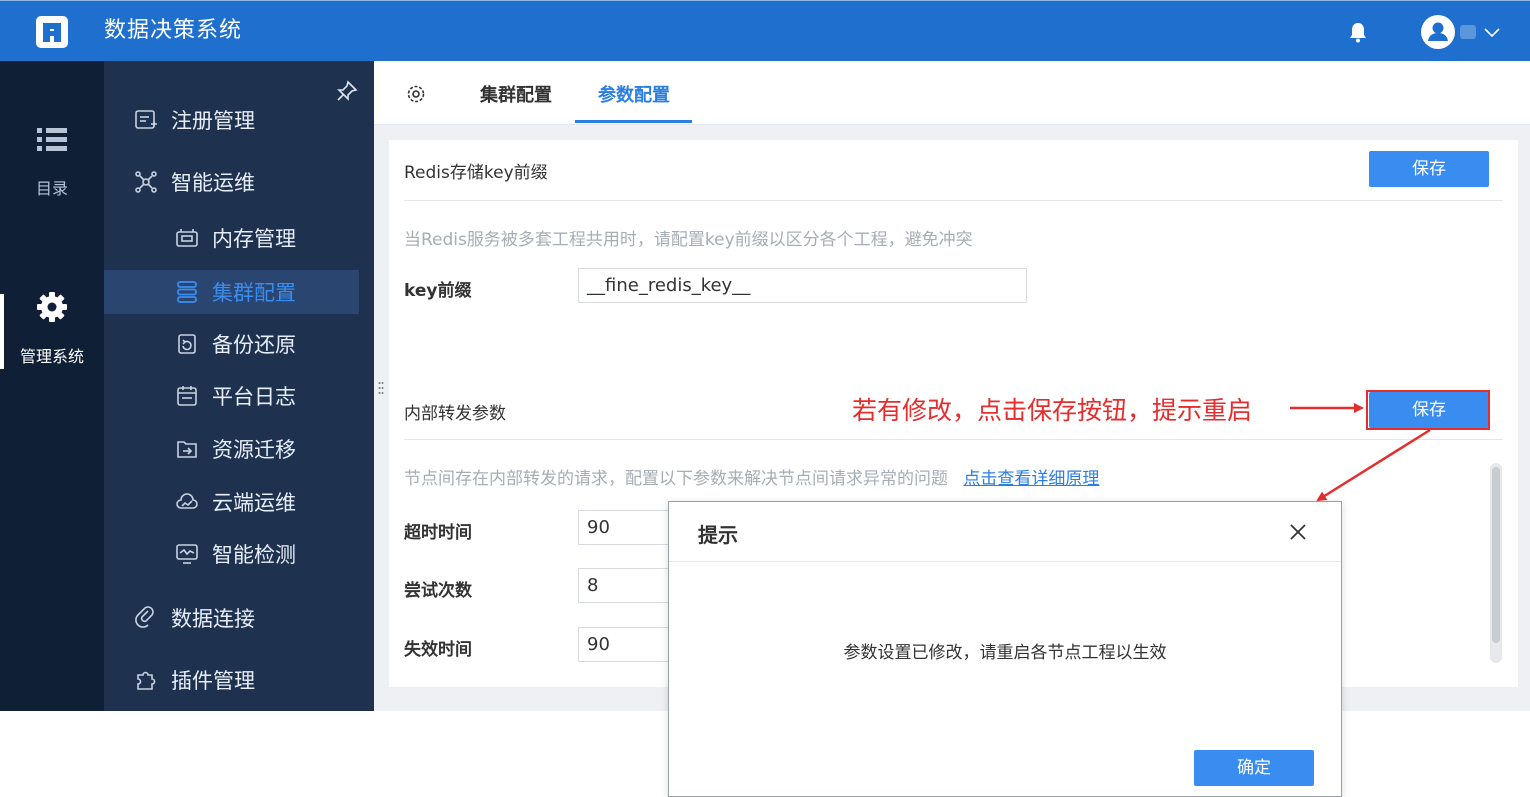  I want to click on confirm-button: 确定, so click(1254, 768).